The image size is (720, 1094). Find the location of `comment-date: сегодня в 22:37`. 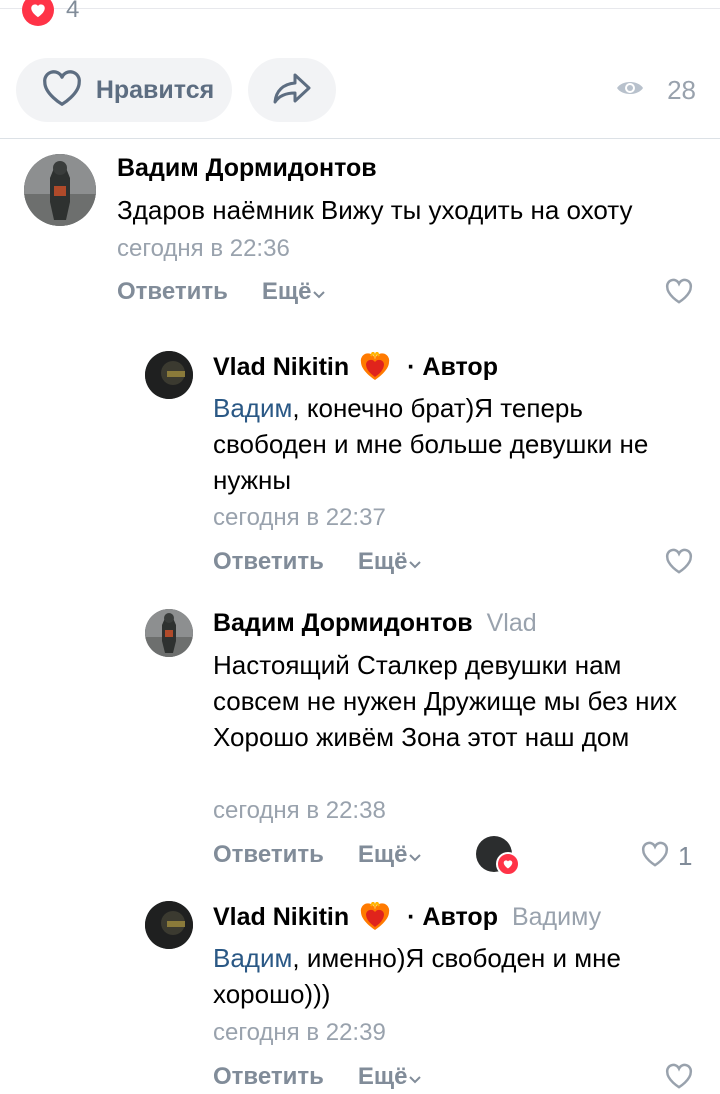

comment-date: сегодня в 22:37 is located at coordinates (299, 518).